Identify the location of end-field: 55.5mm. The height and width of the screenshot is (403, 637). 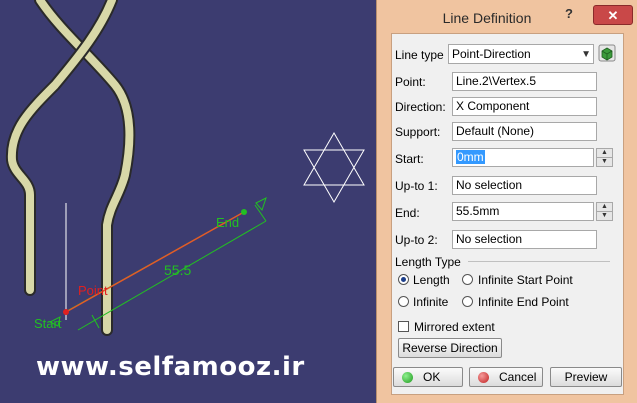
(523, 211).